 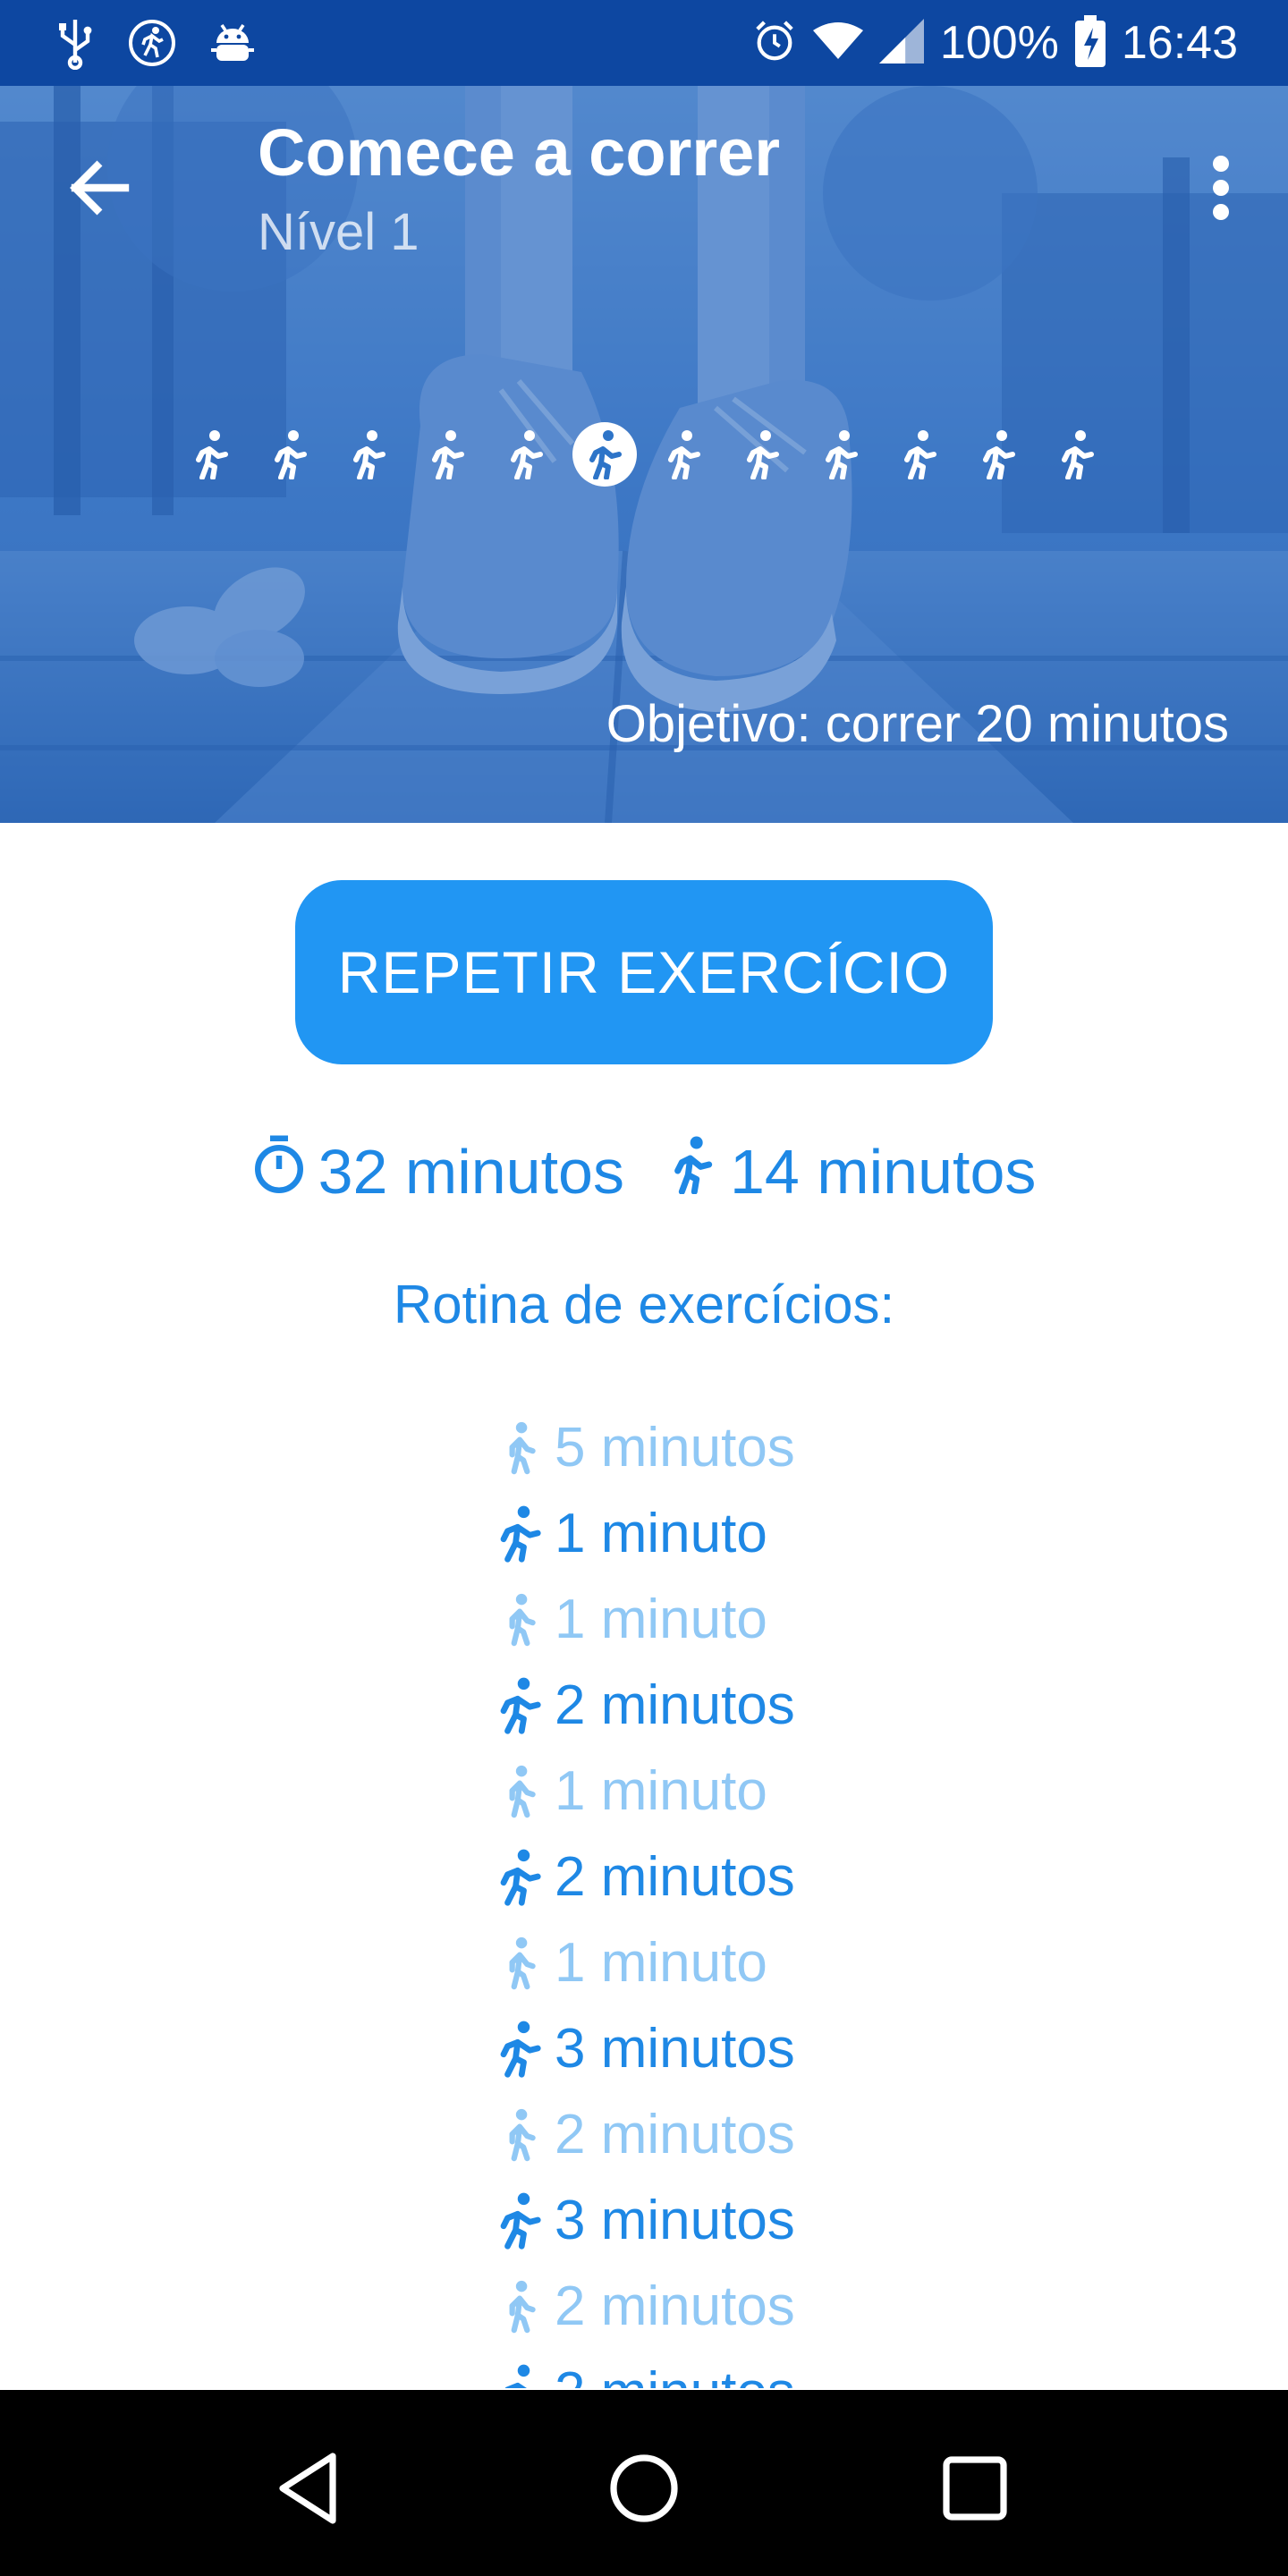 What do you see at coordinates (675, 1447) in the screenshot?
I see `routine-item-label: 5 minutos` at bounding box center [675, 1447].